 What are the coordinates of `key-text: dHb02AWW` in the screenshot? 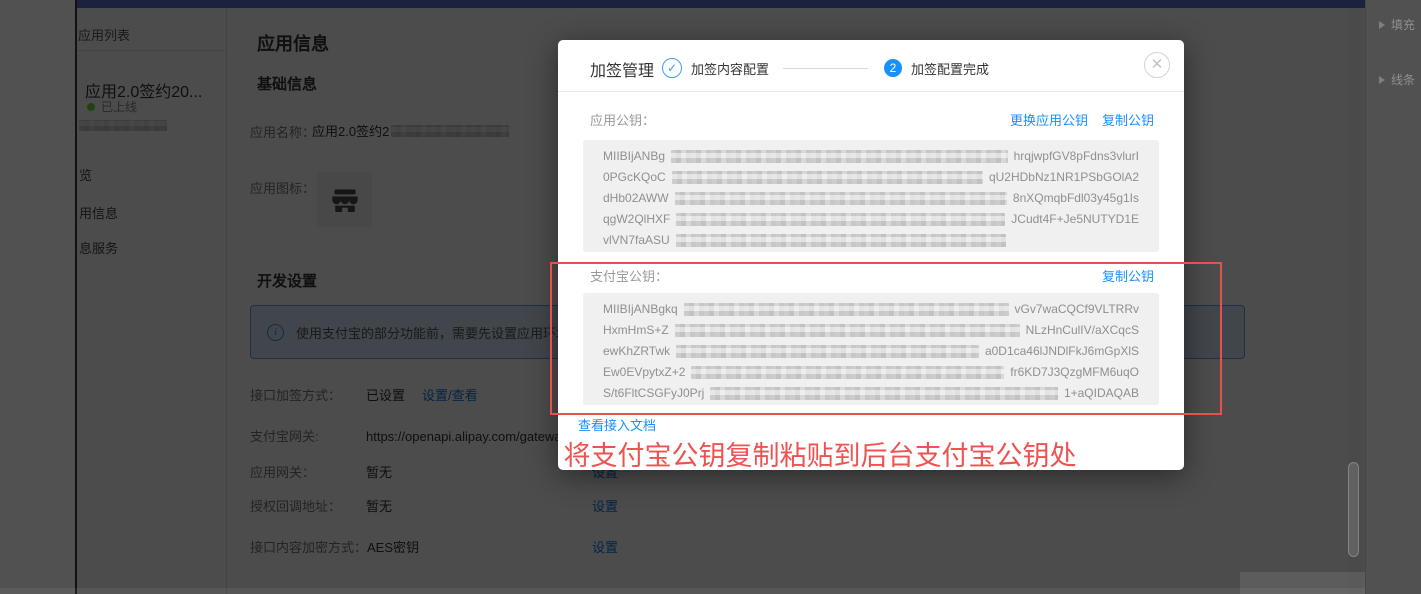 It's located at (636, 198).